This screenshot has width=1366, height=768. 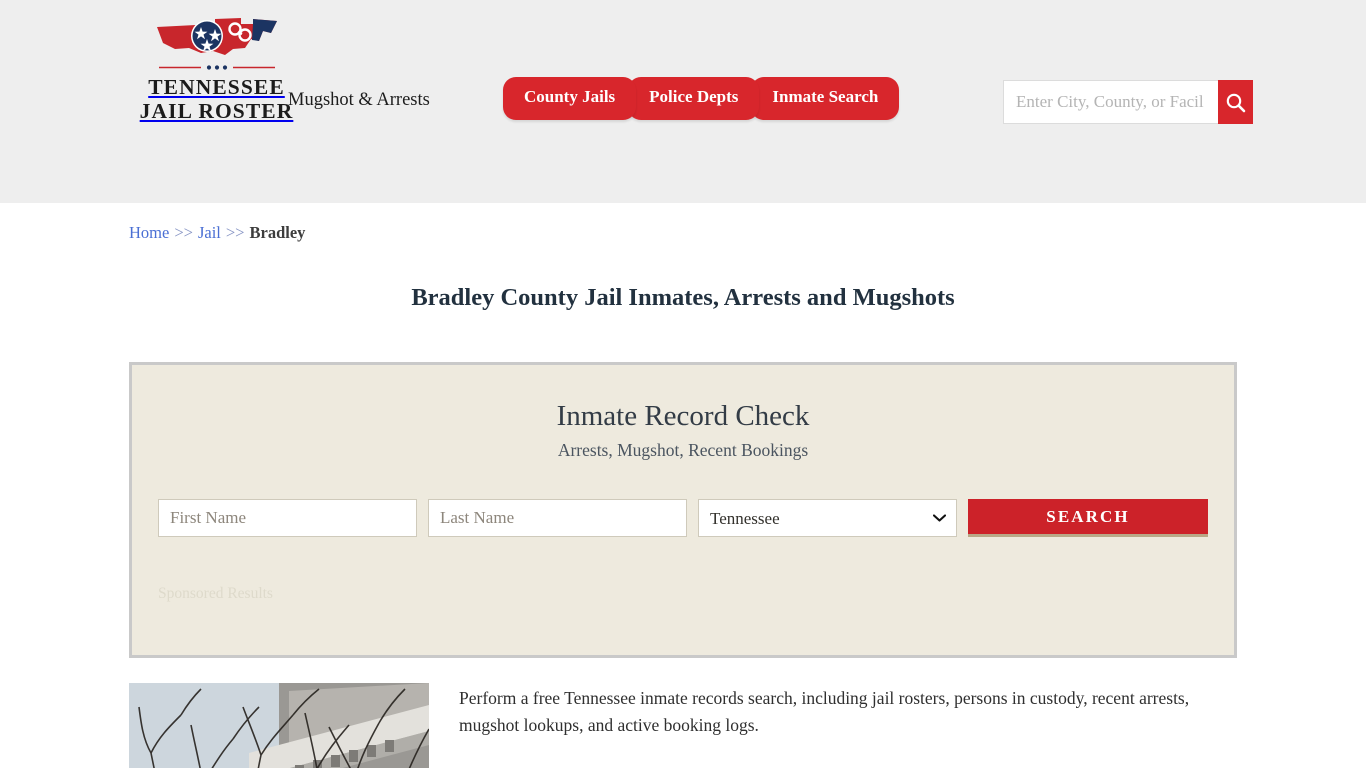 I want to click on nav-item-county-jails: County Jails, so click(x=570, y=98).